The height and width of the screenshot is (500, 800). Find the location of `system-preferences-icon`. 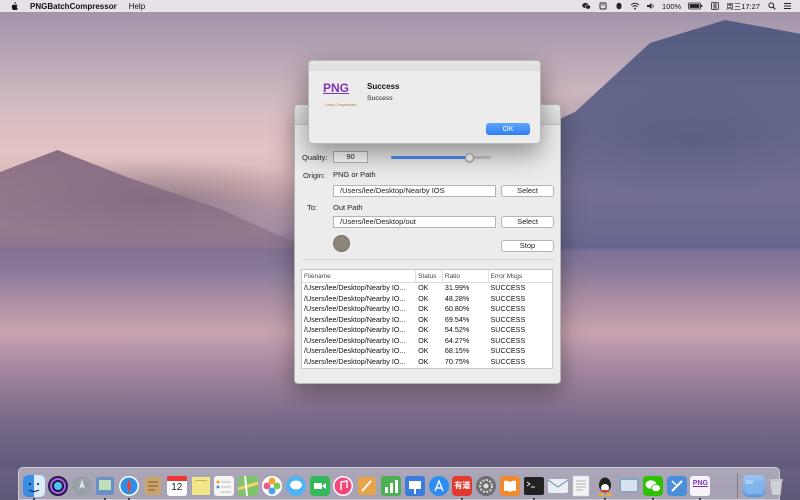

system-preferences-icon is located at coordinates (486, 486).